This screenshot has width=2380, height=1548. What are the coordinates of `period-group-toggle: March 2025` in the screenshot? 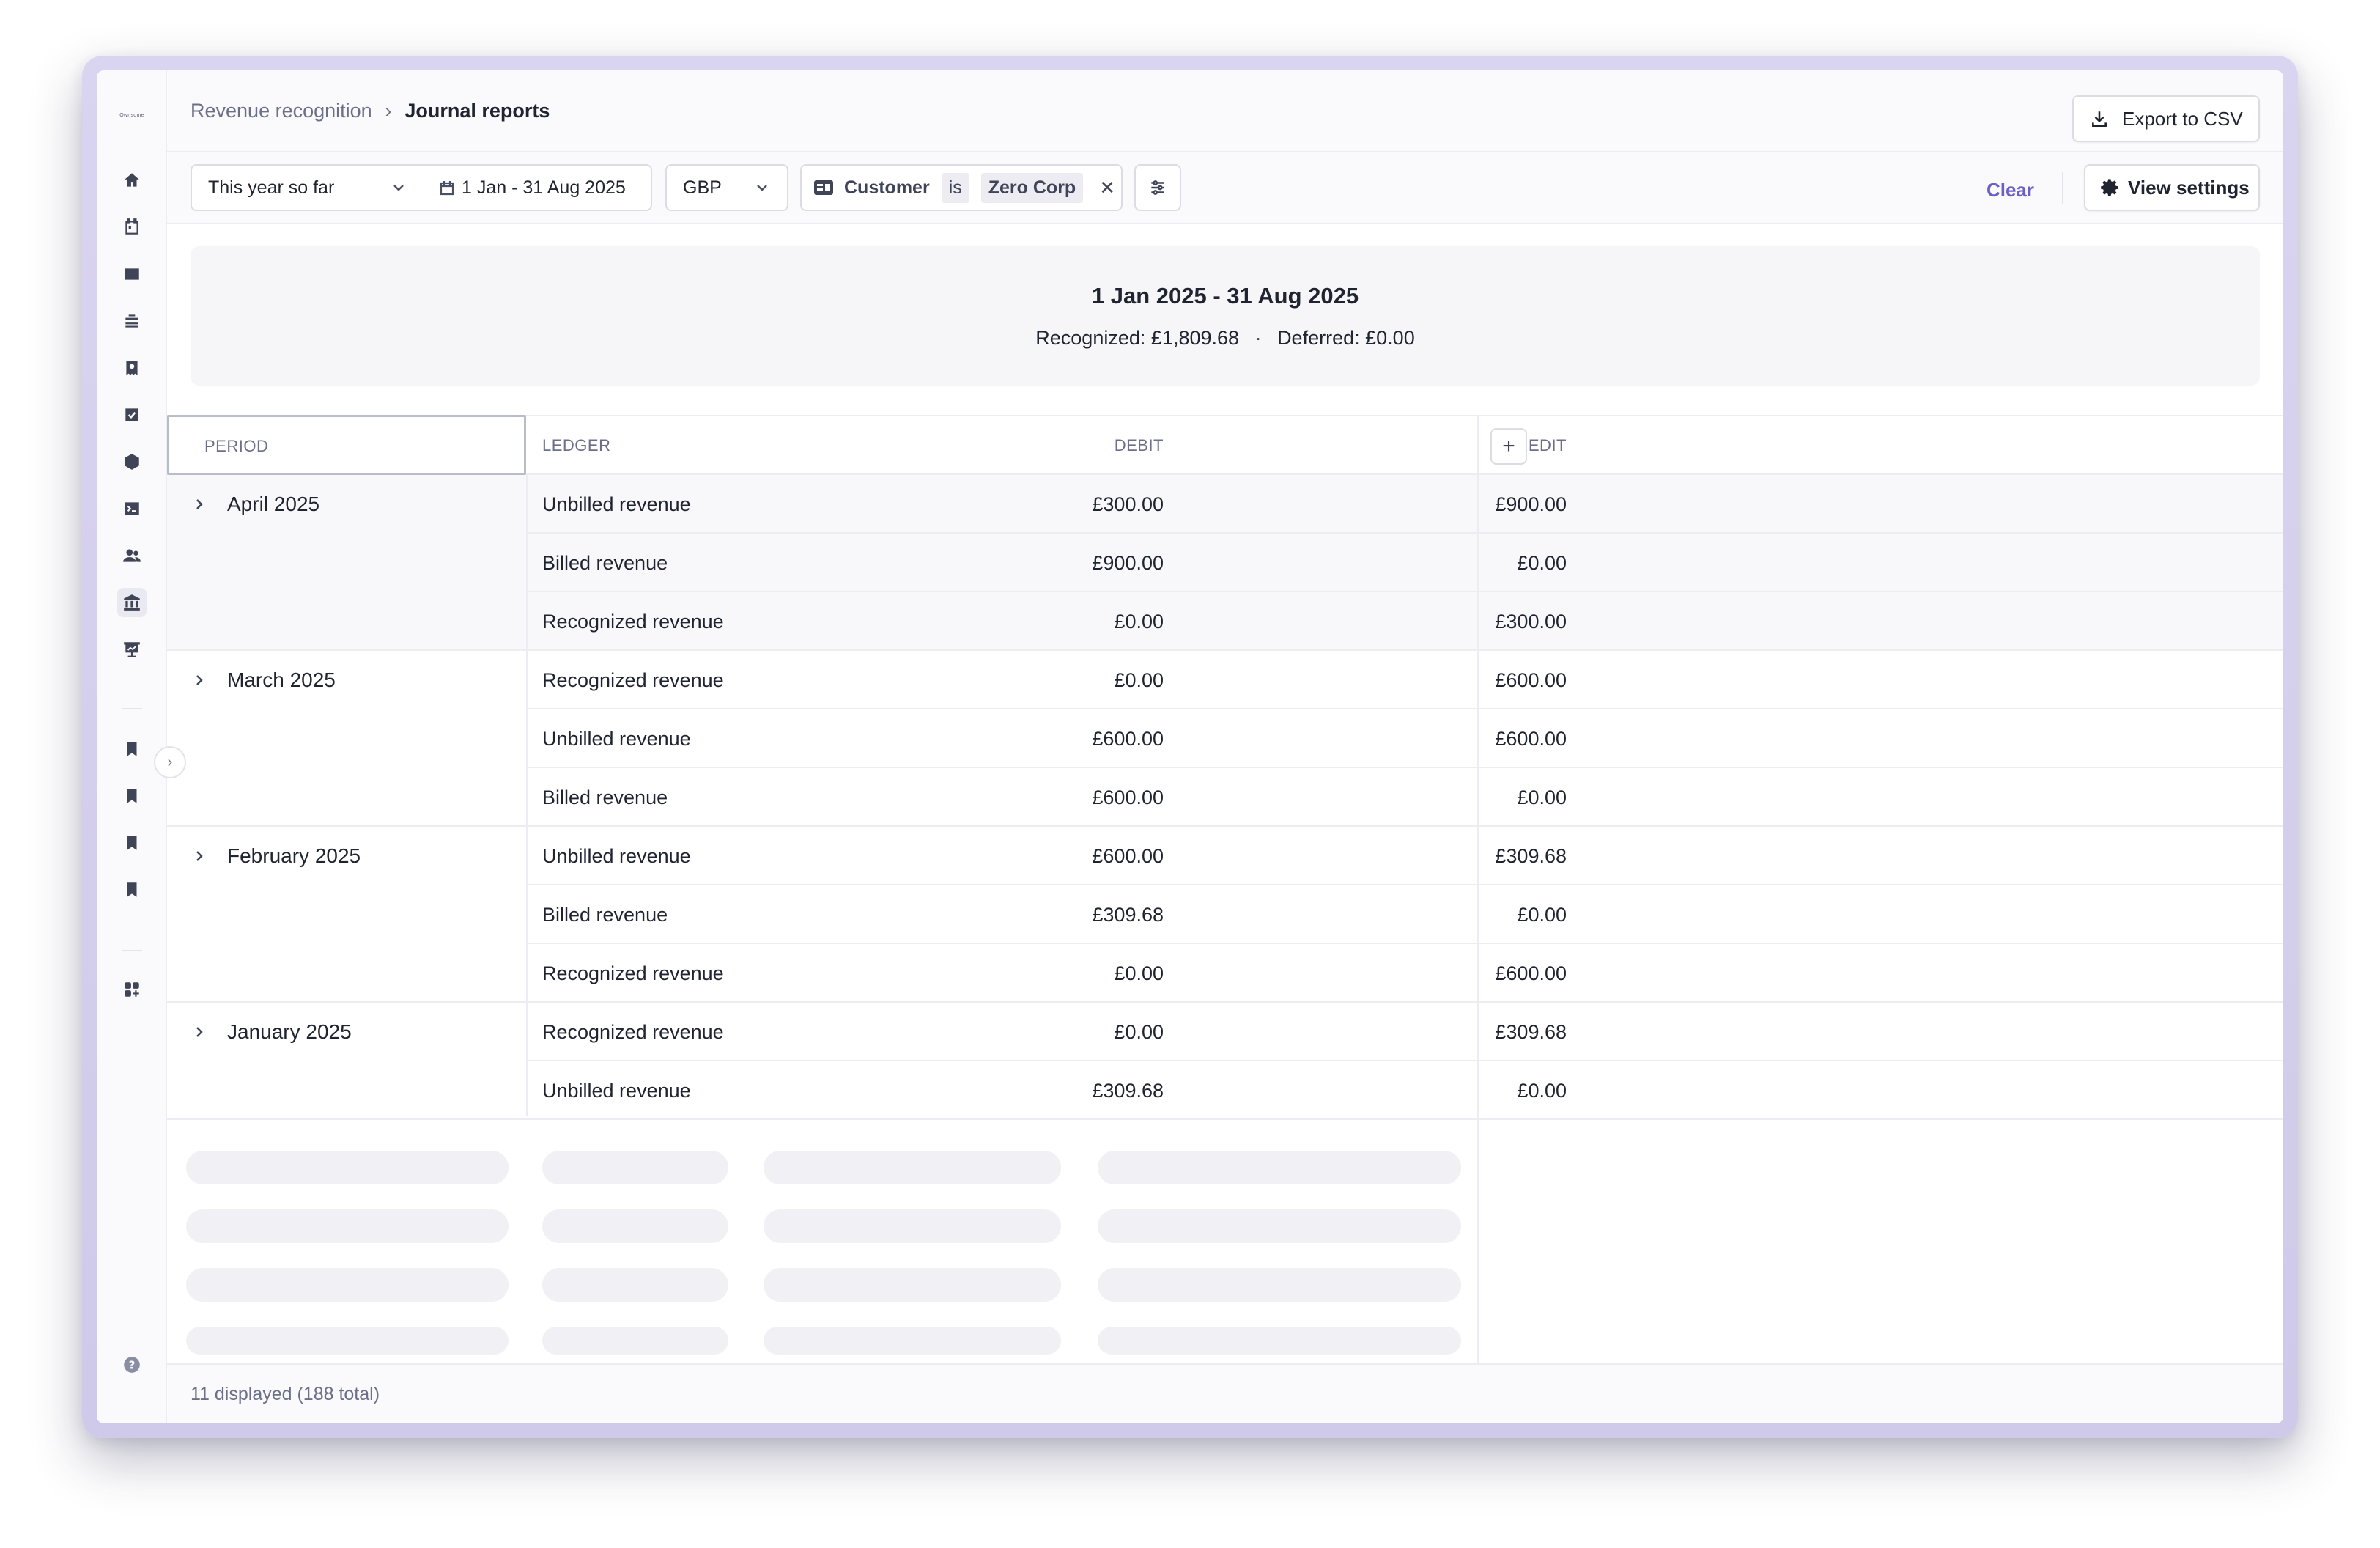 It's located at (263, 680).